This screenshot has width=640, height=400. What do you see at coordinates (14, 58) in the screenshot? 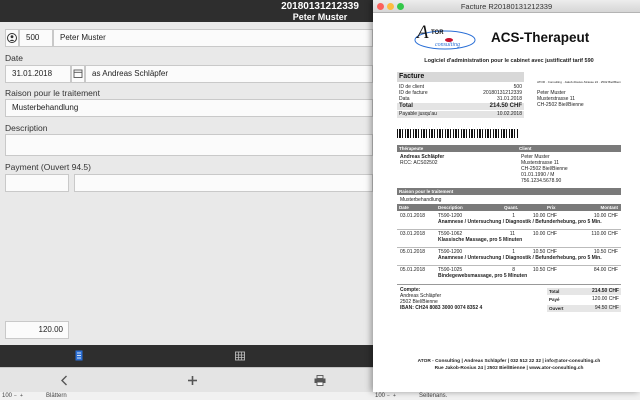
I see `date-label: Date` at bounding box center [14, 58].